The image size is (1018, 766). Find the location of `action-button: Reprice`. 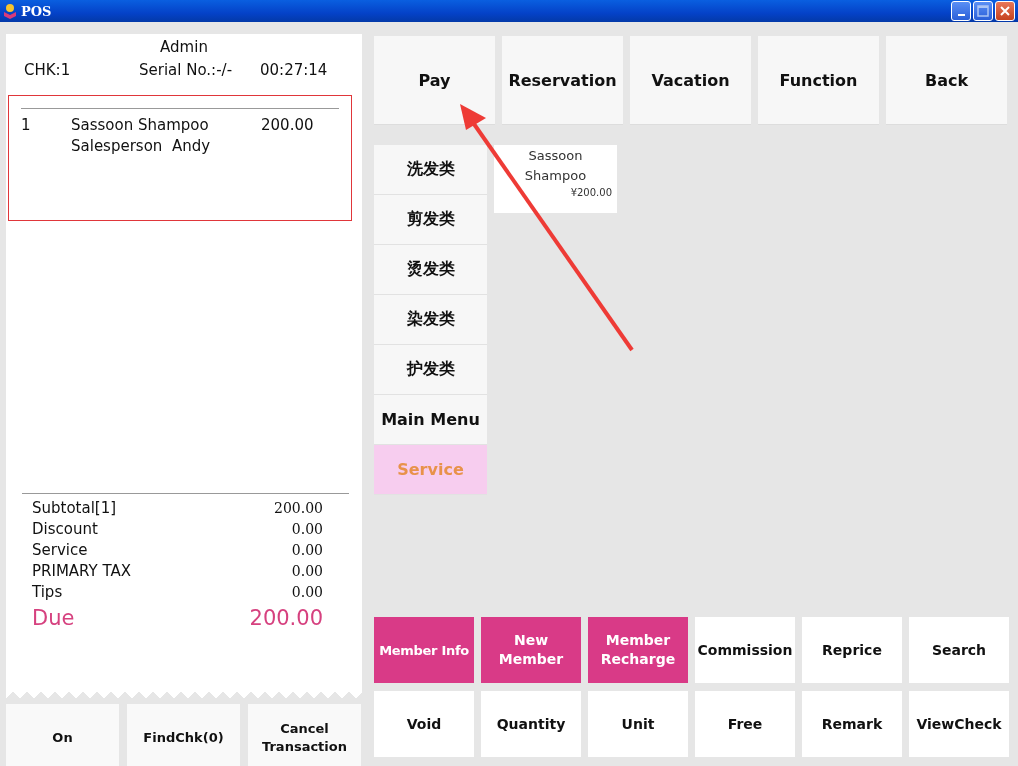

action-button: Reprice is located at coordinates (852, 650).